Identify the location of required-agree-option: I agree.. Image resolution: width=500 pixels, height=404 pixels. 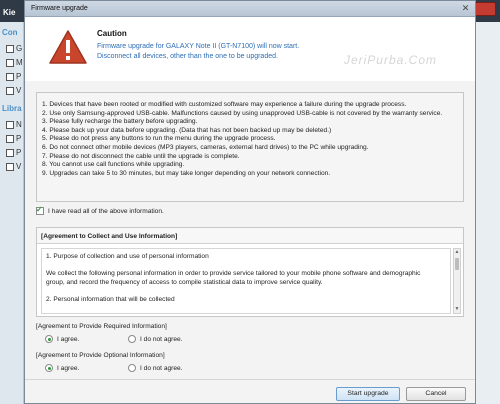
(62, 339).